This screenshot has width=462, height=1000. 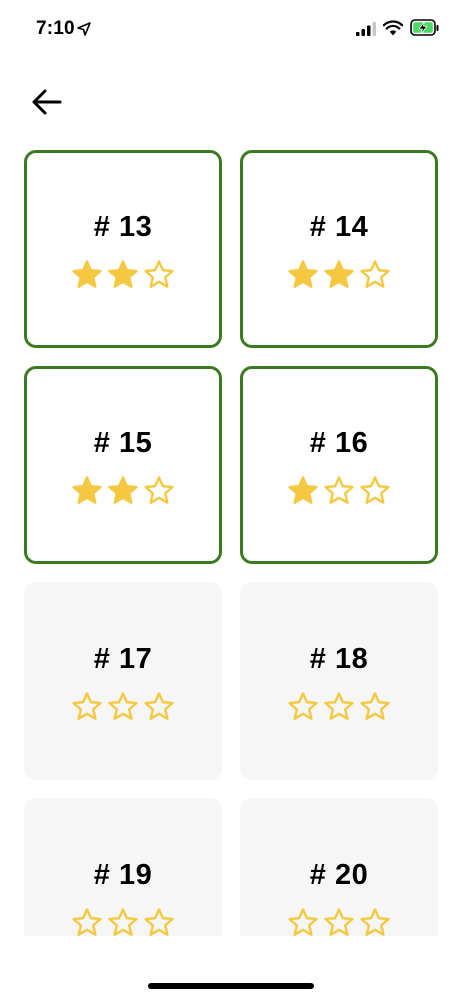 I want to click on cellular-signal-icon, so click(x=366, y=29).